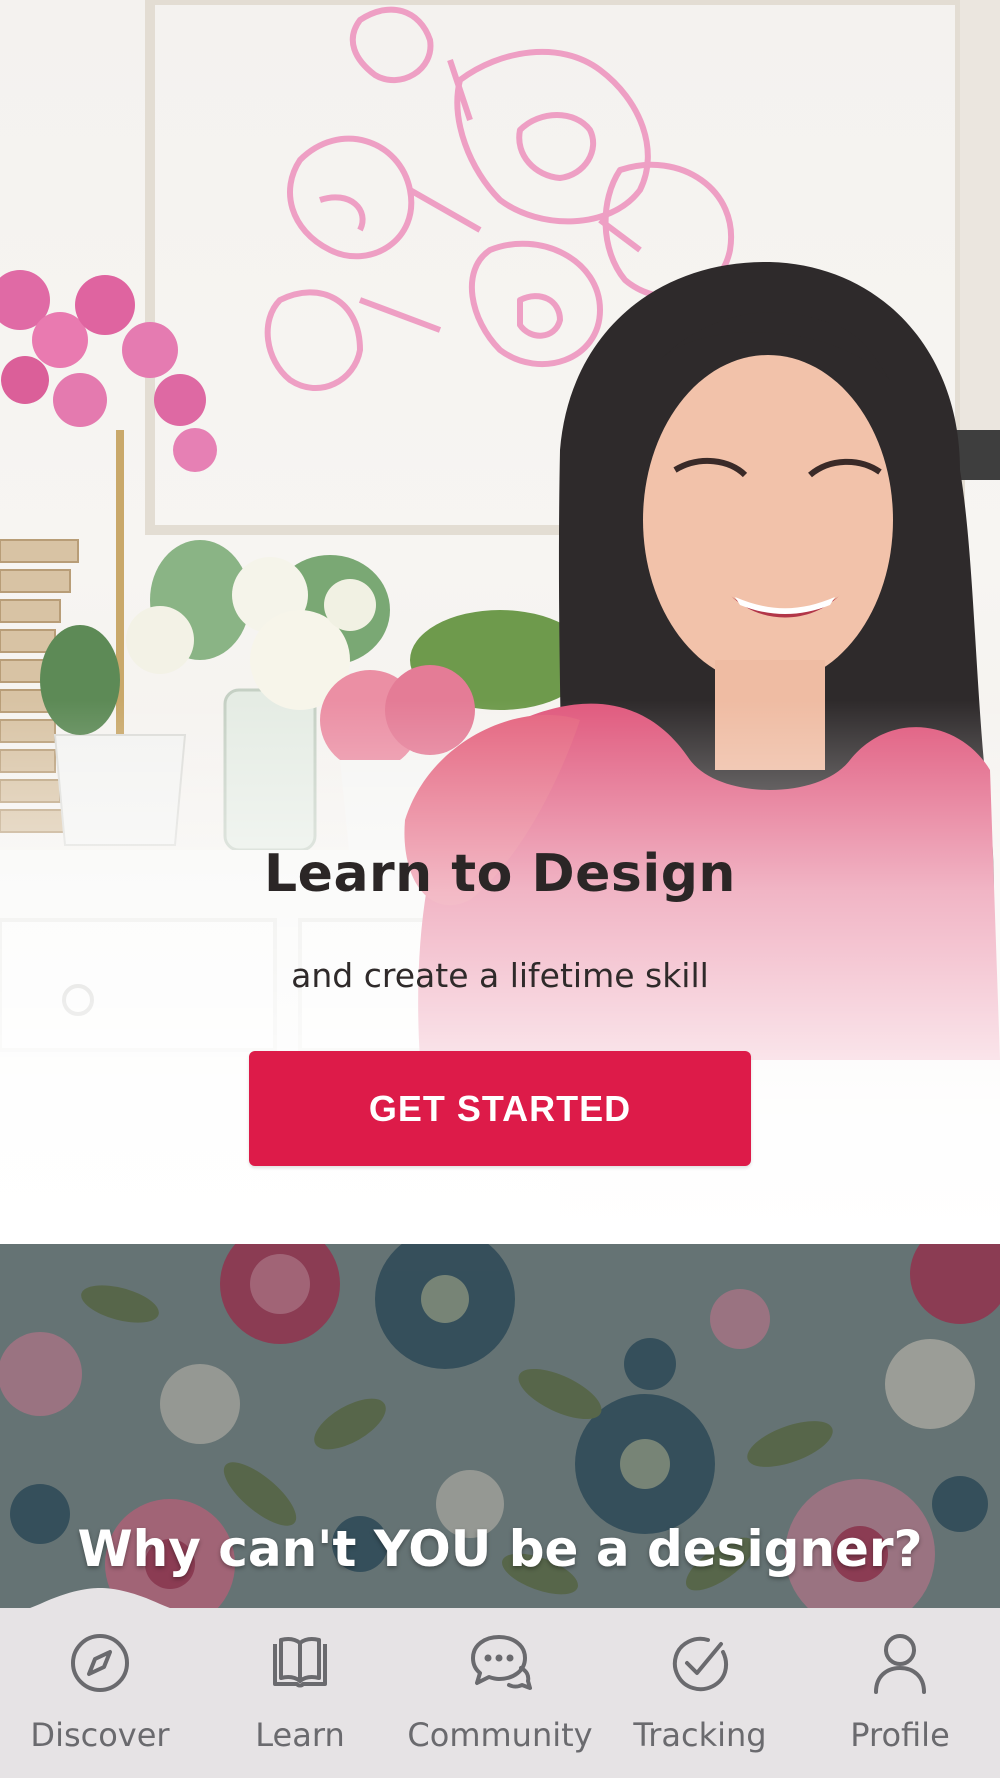 The image size is (1000, 1778). Describe the element at coordinates (300, 1662) in the screenshot. I see `book-icon` at that location.